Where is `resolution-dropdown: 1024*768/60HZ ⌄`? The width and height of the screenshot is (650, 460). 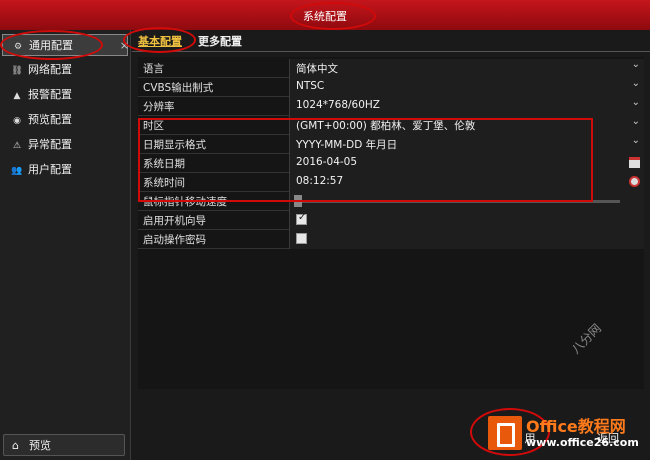 resolution-dropdown: 1024*768/60HZ ⌄ is located at coordinates (466, 106).